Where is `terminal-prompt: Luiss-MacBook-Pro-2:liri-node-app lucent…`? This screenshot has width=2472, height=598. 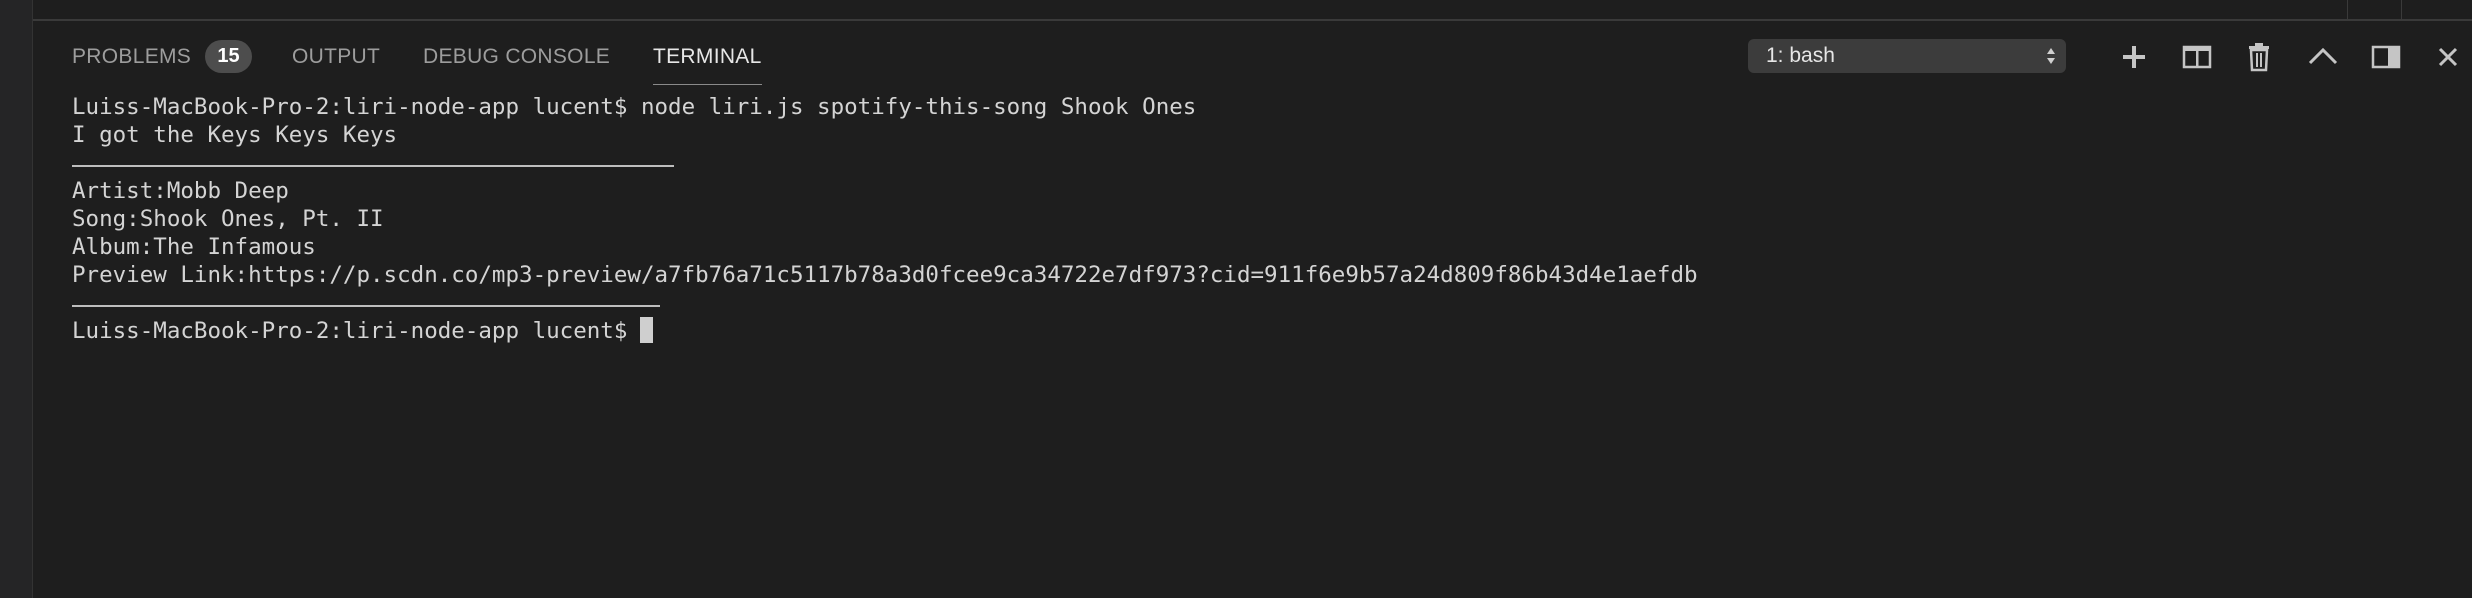 terminal-prompt: Luiss-MacBook-Pro-2:liri-node-app lucent… is located at coordinates (350, 331).